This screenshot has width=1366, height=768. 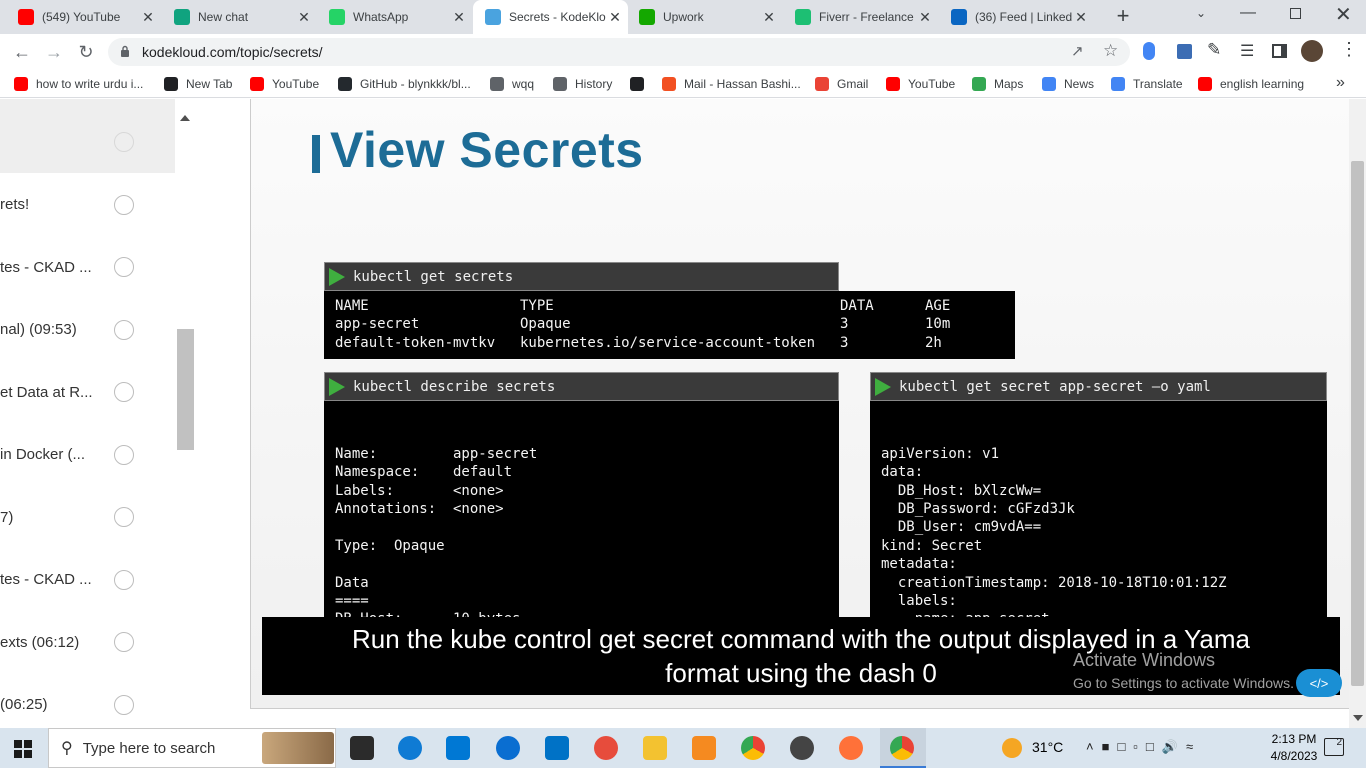 What do you see at coordinates (54, 52) in the screenshot?
I see `forward-icon: →` at bounding box center [54, 52].